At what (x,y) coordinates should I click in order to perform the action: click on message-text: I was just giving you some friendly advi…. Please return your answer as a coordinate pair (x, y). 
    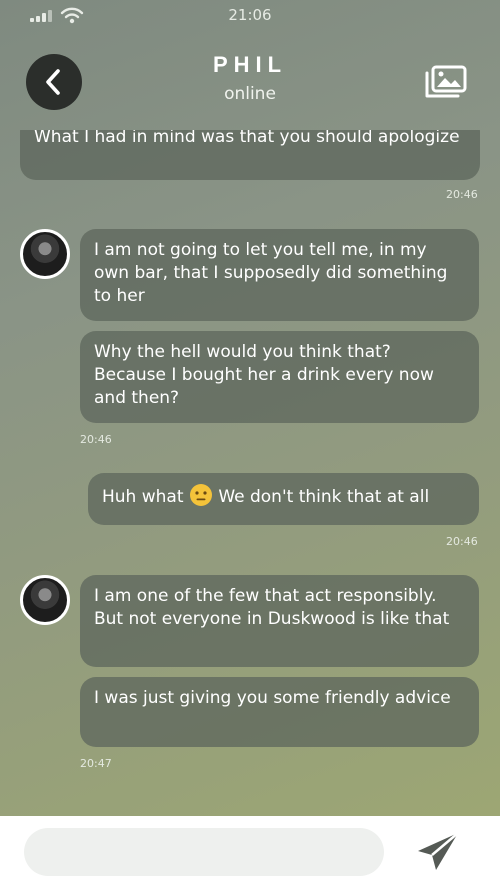
    Looking at the image, I should click on (272, 698).